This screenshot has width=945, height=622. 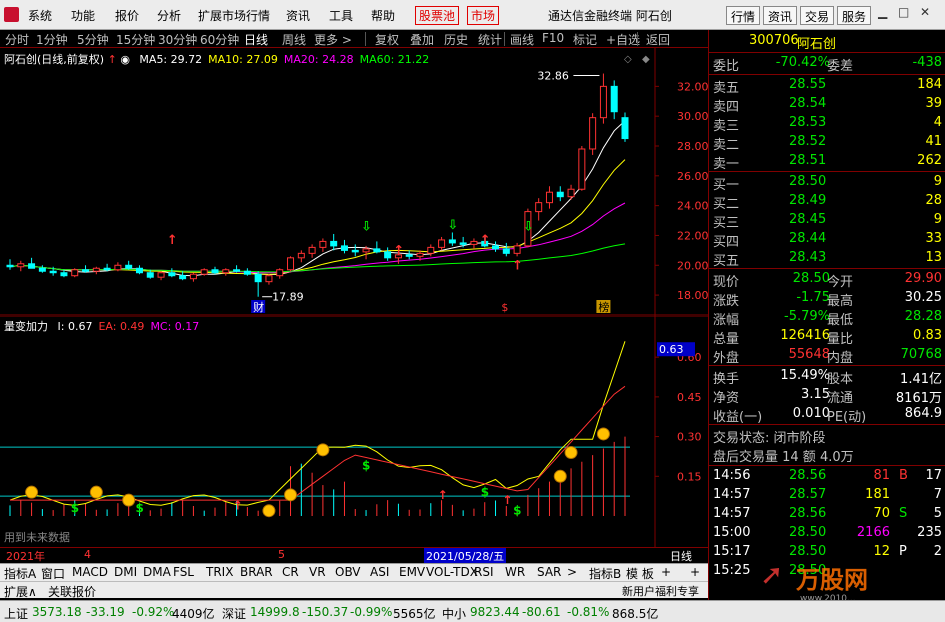 I want to click on close-icon: ✕, so click(x=928, y=14).